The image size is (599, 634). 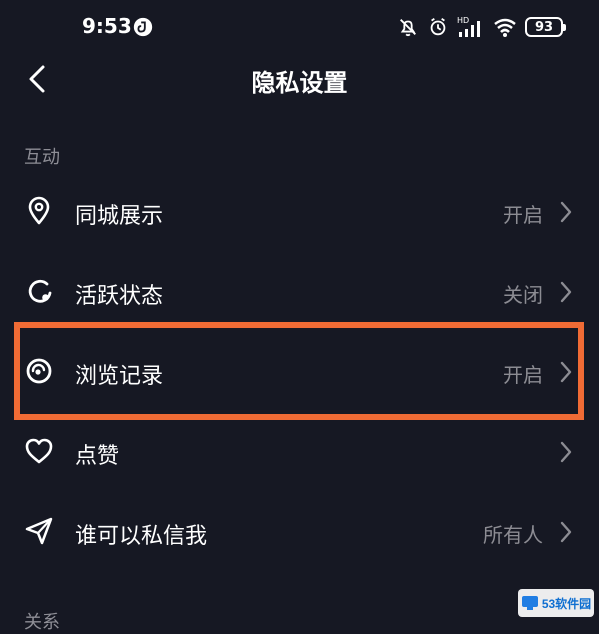 I want to click on row-value: 关闭, so click(x=523, y=295).